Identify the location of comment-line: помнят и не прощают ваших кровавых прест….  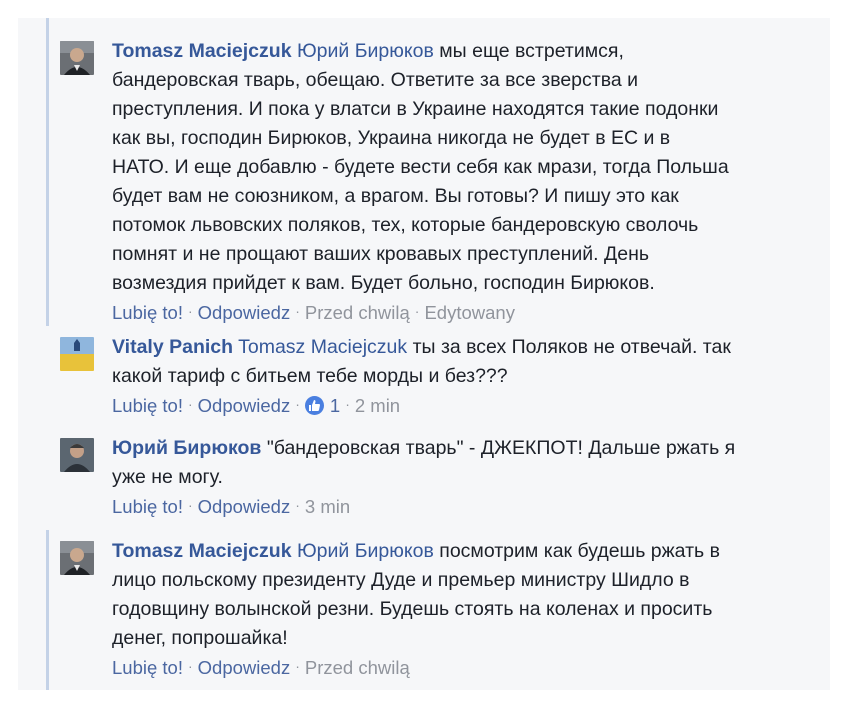
(381, 254).